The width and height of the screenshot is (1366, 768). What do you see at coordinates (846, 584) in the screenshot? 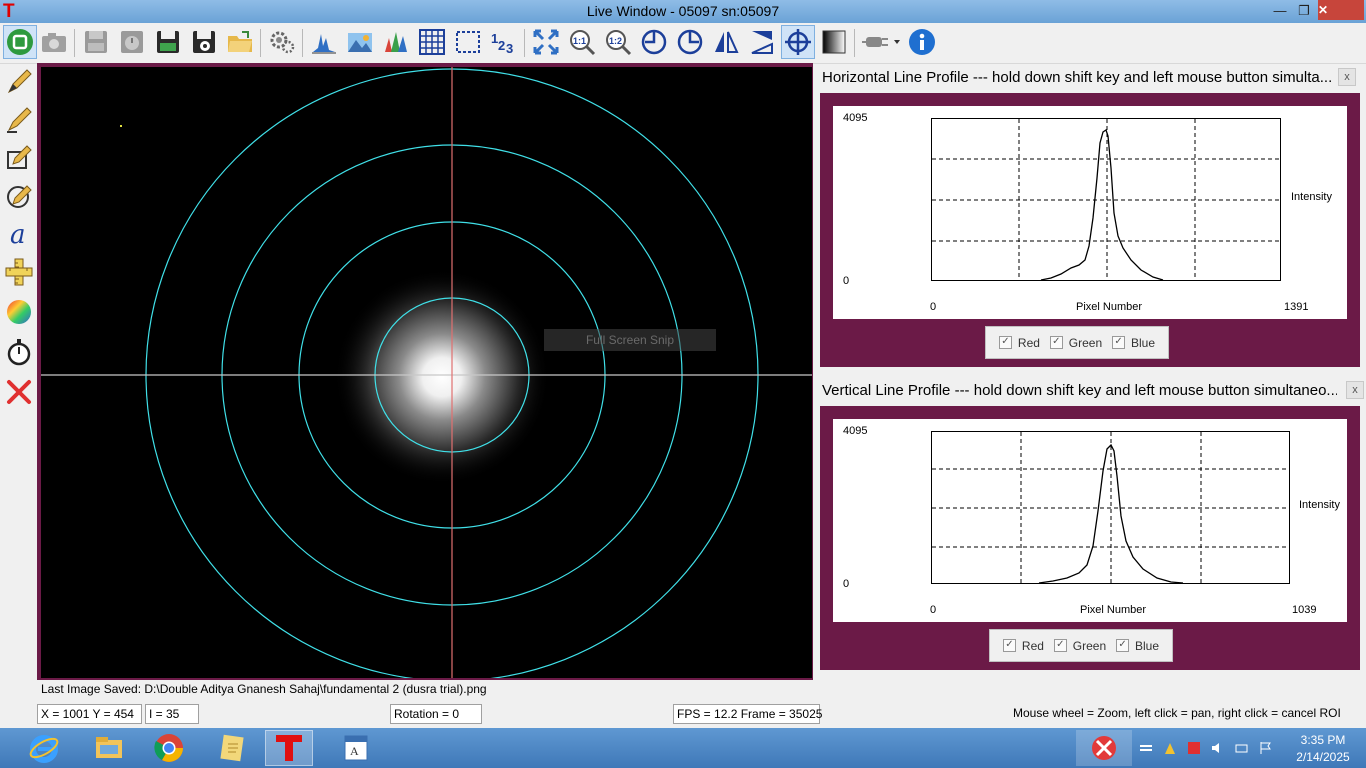
I see `v-ymin-label: 0` at bounding box center [846, 584].